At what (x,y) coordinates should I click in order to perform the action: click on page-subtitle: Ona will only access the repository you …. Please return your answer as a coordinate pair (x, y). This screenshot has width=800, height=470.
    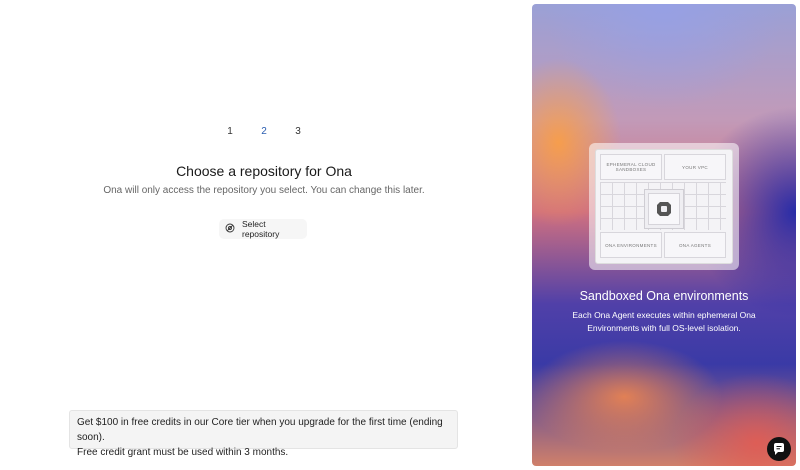
    Looking at the image, I should click on (264, 190).